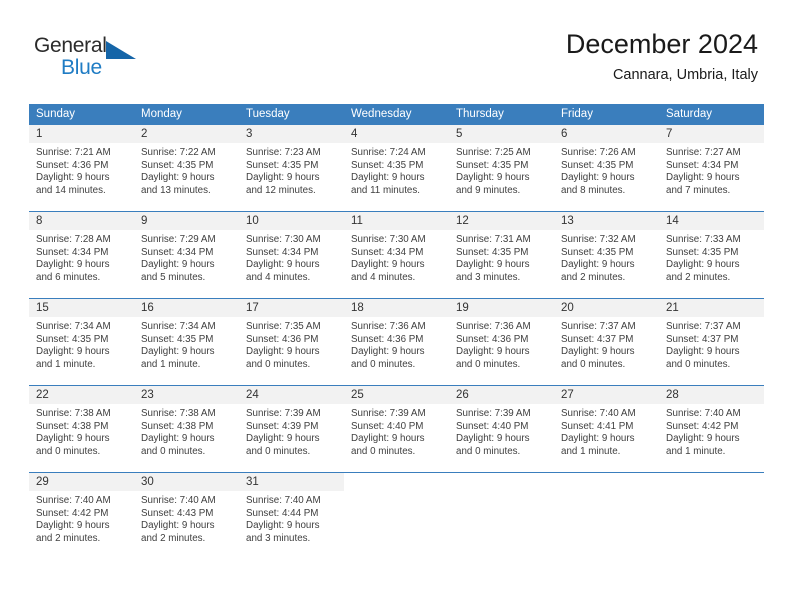  I want to click on logo-text-general: General, so click(70, 45).